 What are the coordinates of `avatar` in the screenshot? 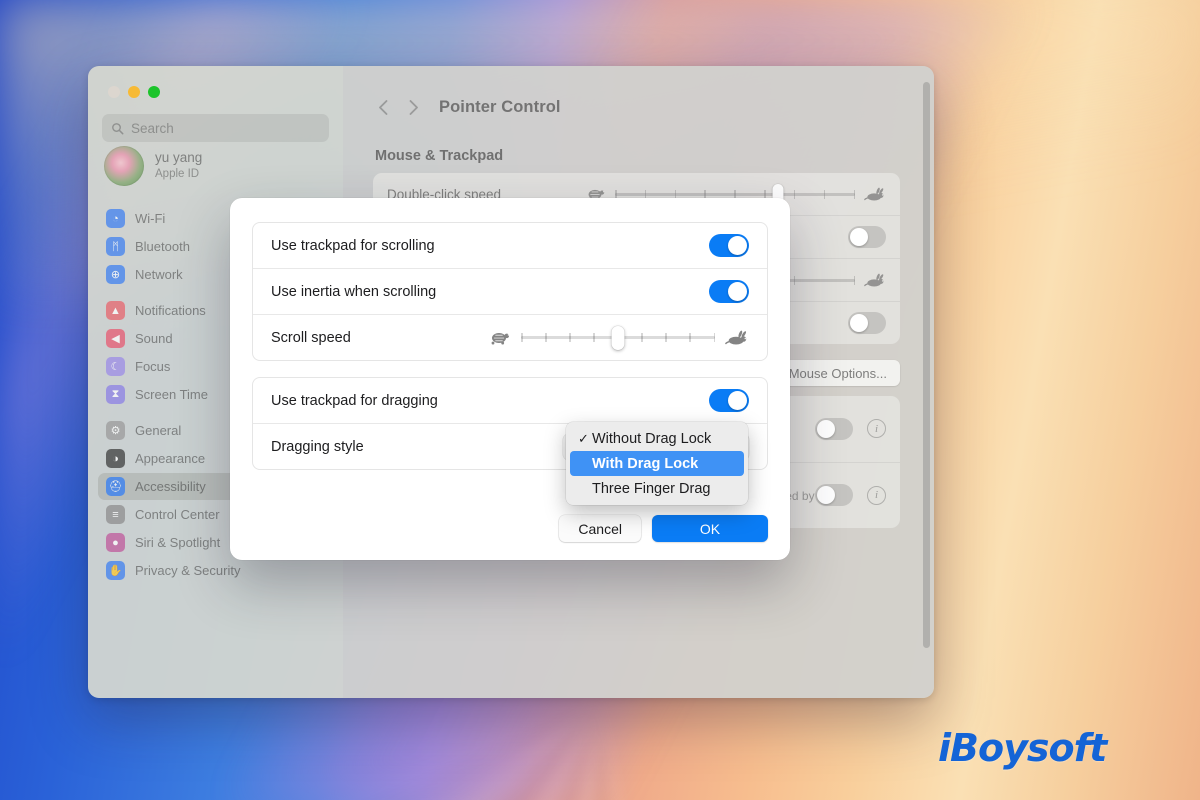 It's located at (124, 166).